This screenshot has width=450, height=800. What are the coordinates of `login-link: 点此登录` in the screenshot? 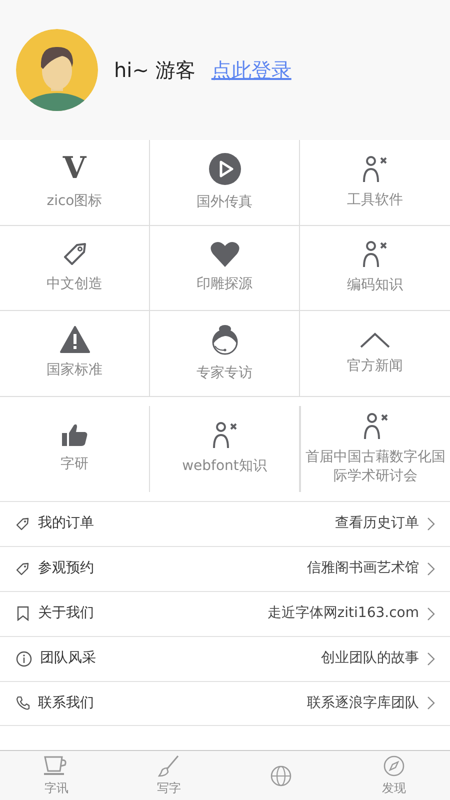 It's located at (251, 70).